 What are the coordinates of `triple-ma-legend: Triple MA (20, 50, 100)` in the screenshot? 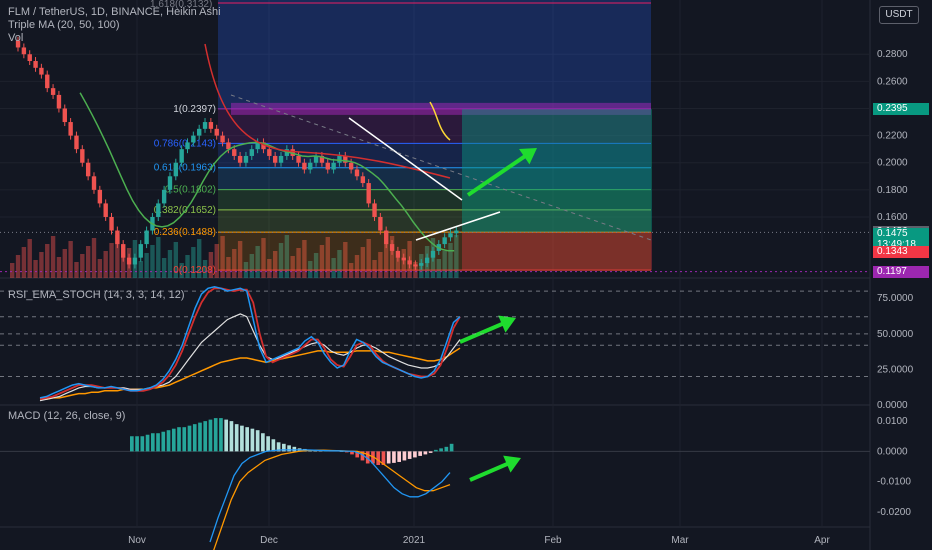 It's located at (114, 25).